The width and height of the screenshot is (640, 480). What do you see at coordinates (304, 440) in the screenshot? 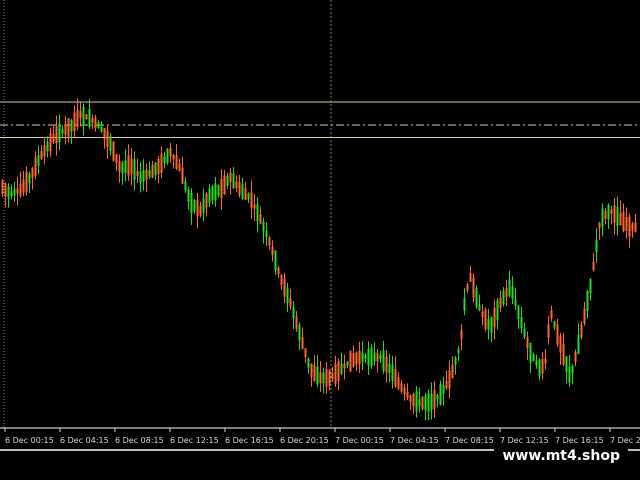
I see `time-label: 6 Dec 20:15` at bounding box center [304, 440].